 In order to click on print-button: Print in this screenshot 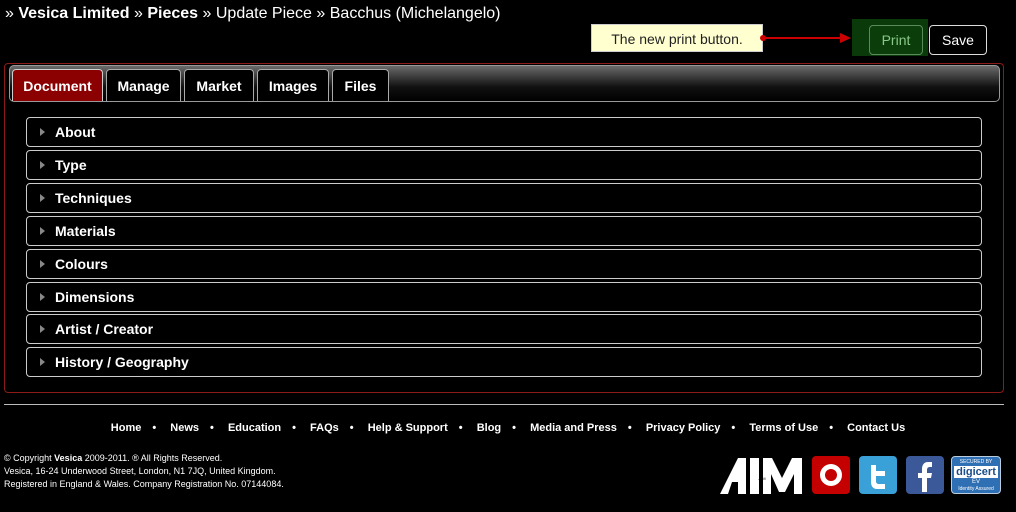, I will do `click(896, 40)`.